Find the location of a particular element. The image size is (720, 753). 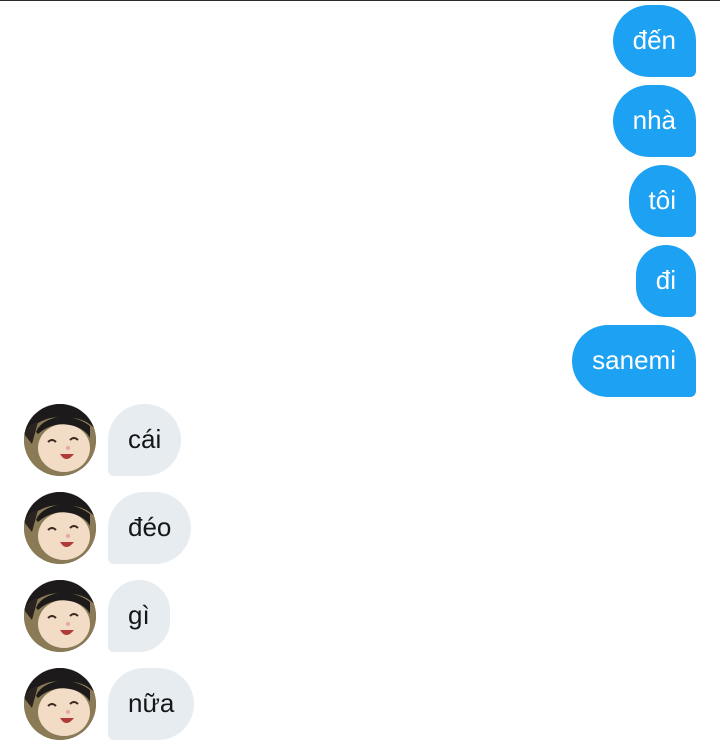

message-text: sanemi is located at coordinates (634, 360).